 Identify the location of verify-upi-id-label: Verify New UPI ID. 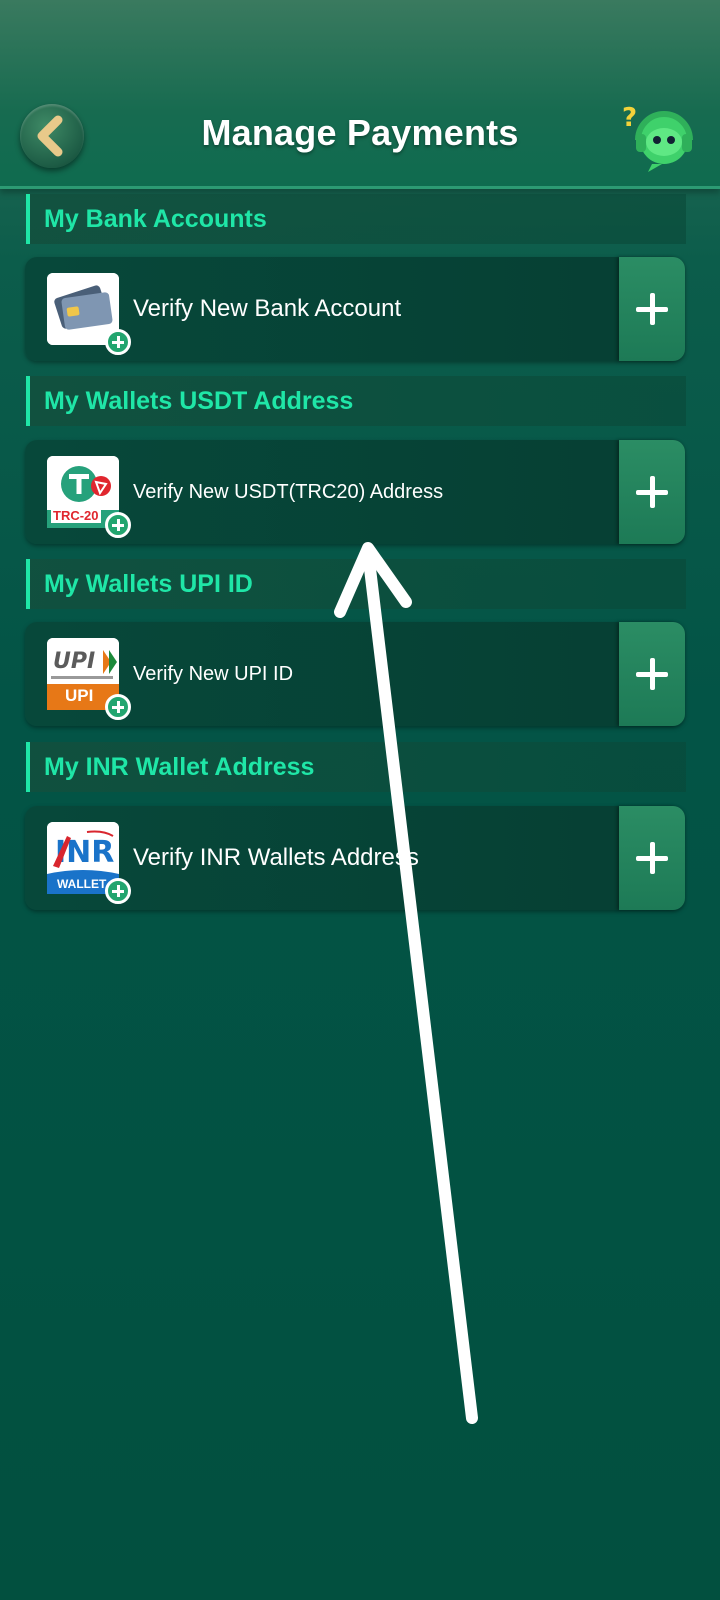
(213, 674).